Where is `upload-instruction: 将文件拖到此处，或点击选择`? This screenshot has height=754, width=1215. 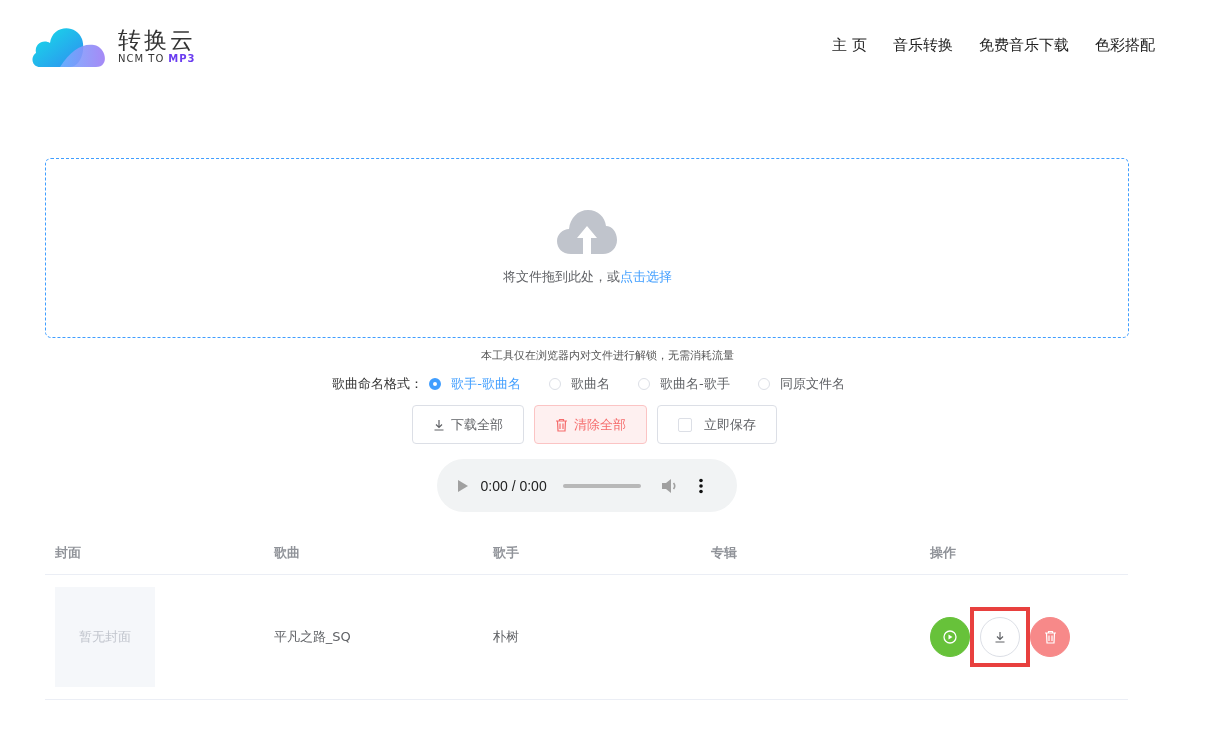
upload-instruction: 将文件拖到此处，或点击选择 is located at coordinates (587, 277).